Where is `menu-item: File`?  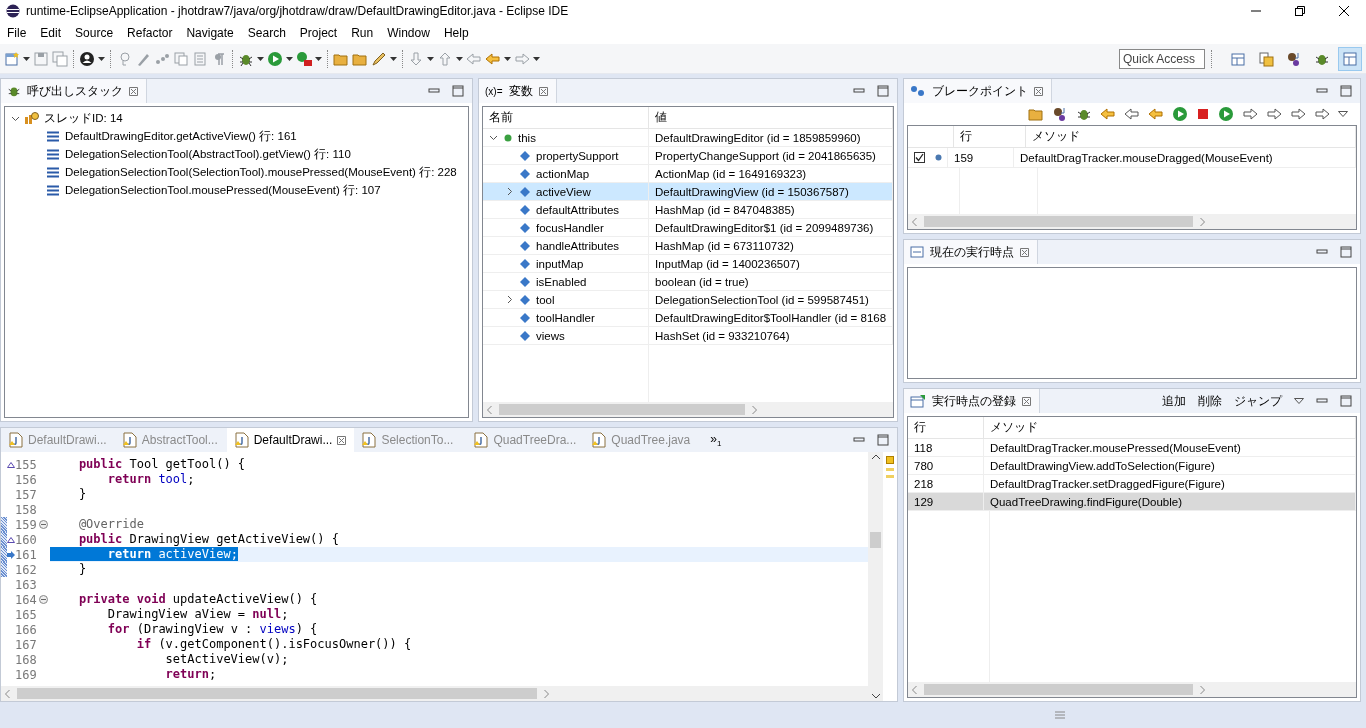
menu-item: File is located at coordinates (17, 33).